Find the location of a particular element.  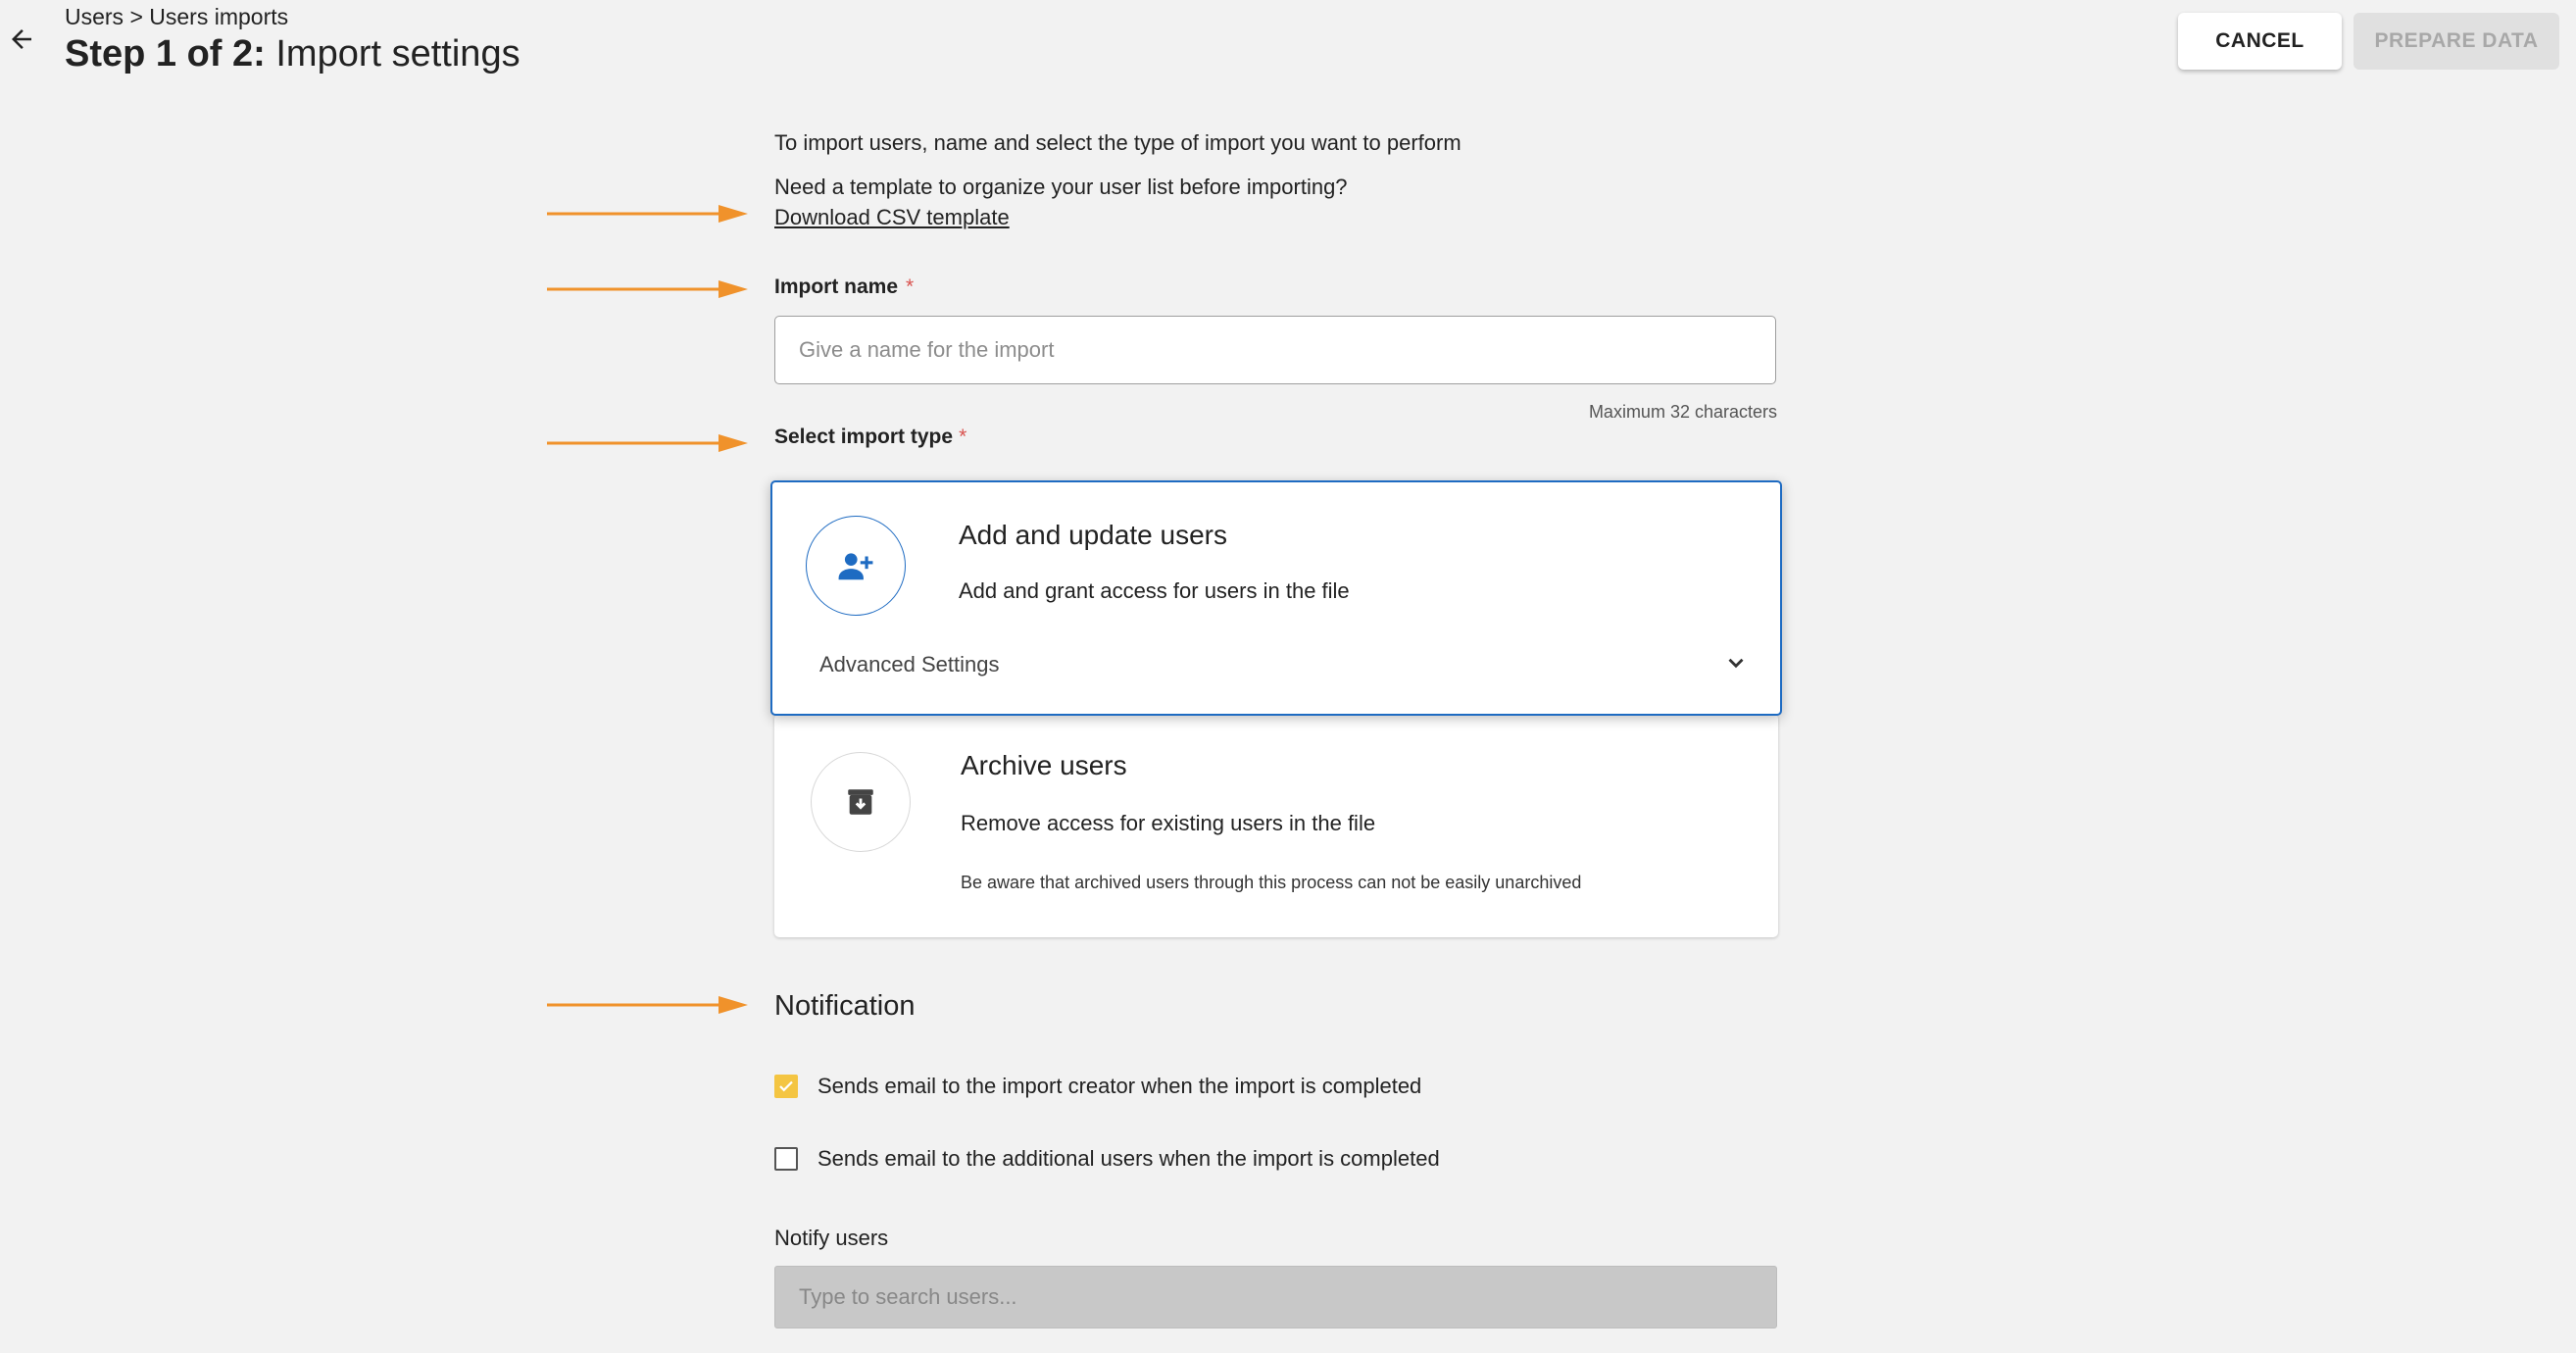

page-title-step: Step 1 of 2: is located at coordinates (165, 54).